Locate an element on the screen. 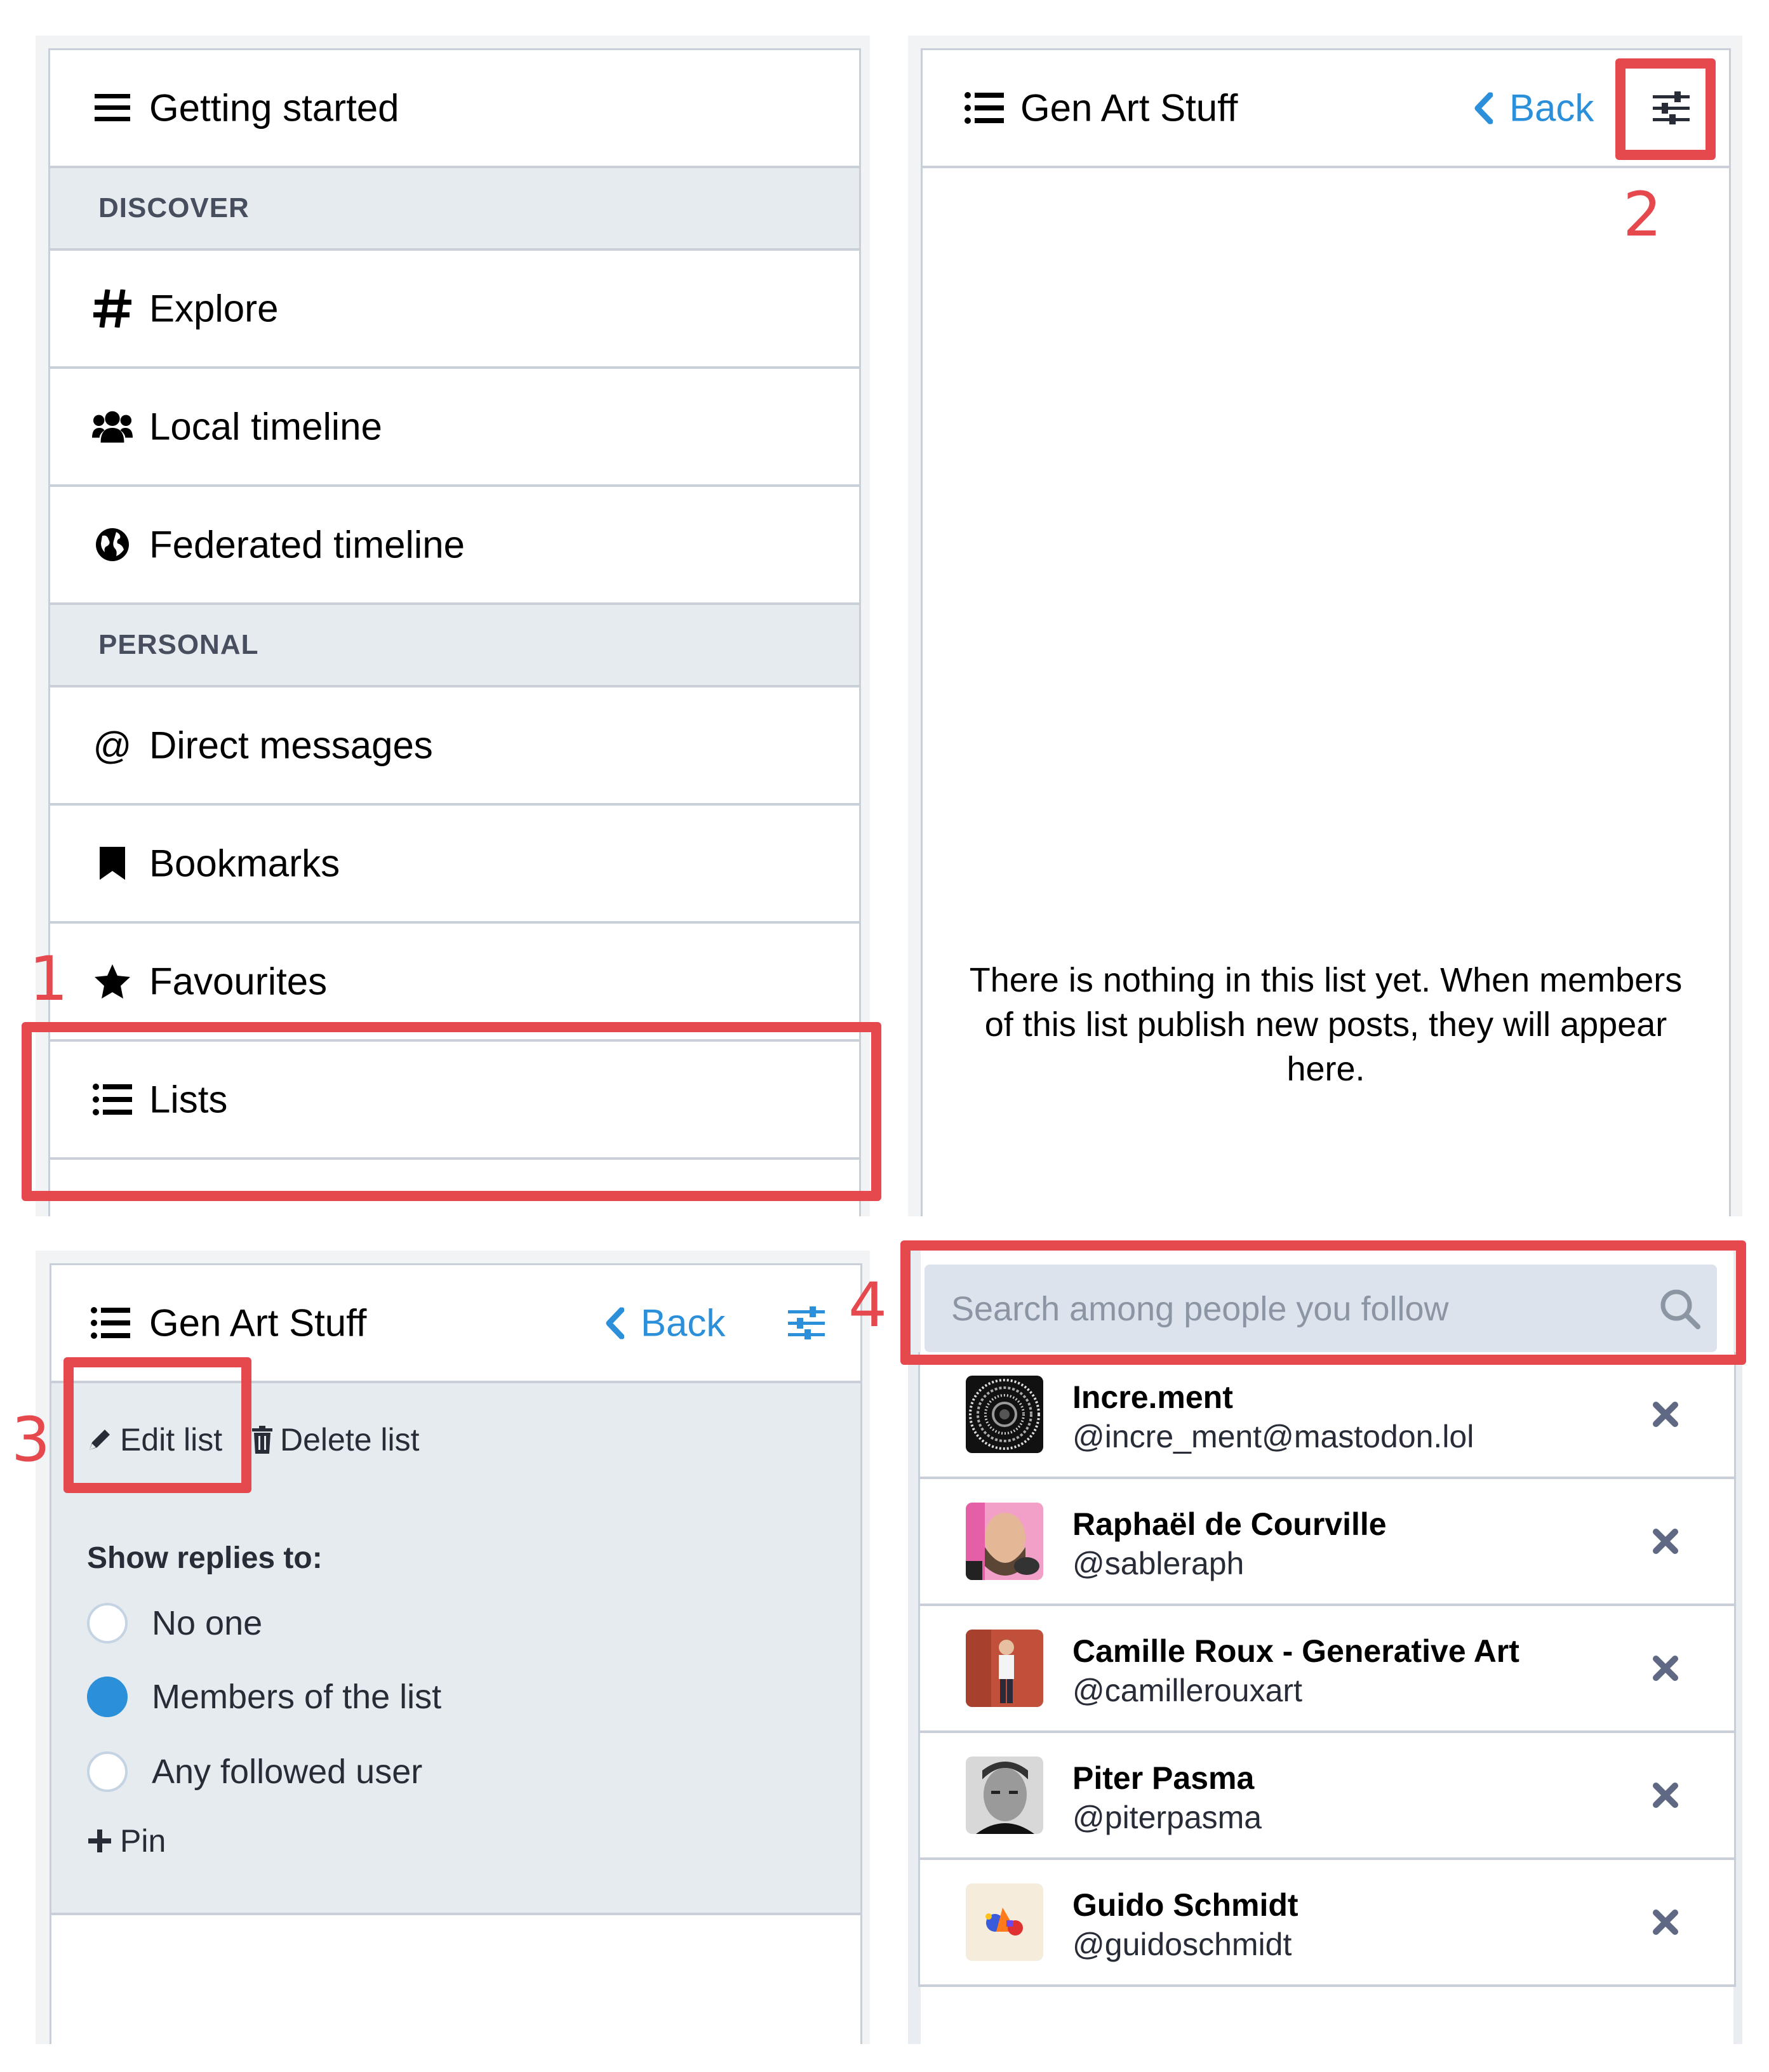 Image resolution: width=1769 pixels, height=2072 pixels. radio-option-no-one: No one is located at coordinates (174, 1623).